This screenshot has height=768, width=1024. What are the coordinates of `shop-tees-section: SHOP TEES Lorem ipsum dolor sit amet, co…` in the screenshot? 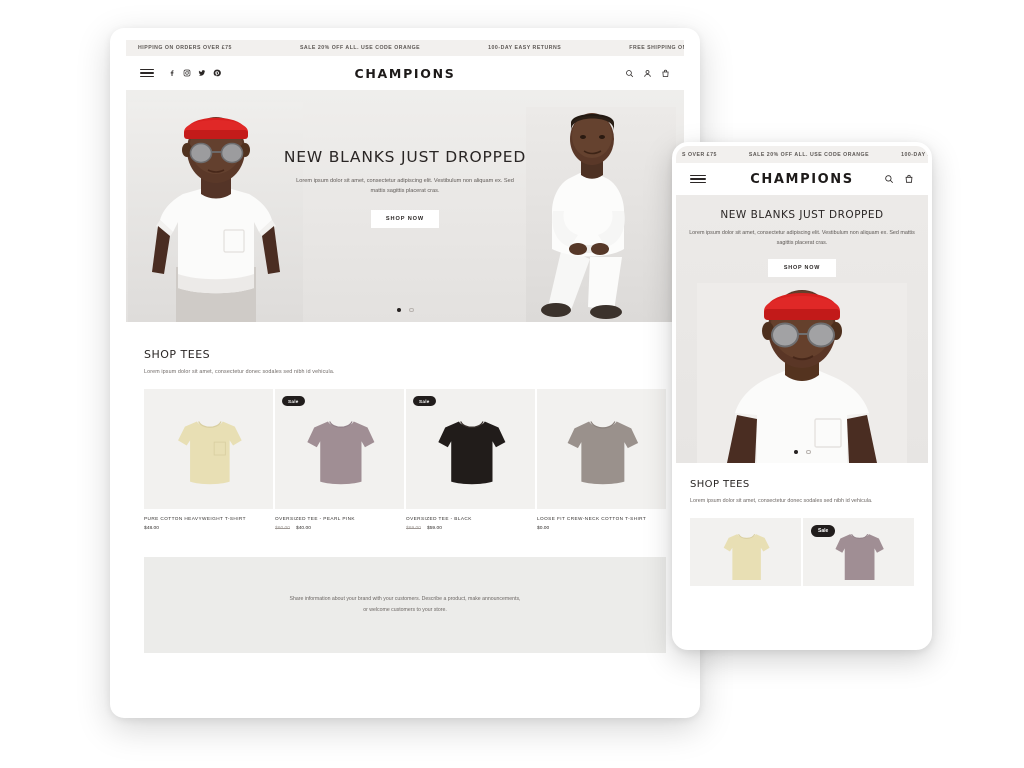 It's located at (405, 426).